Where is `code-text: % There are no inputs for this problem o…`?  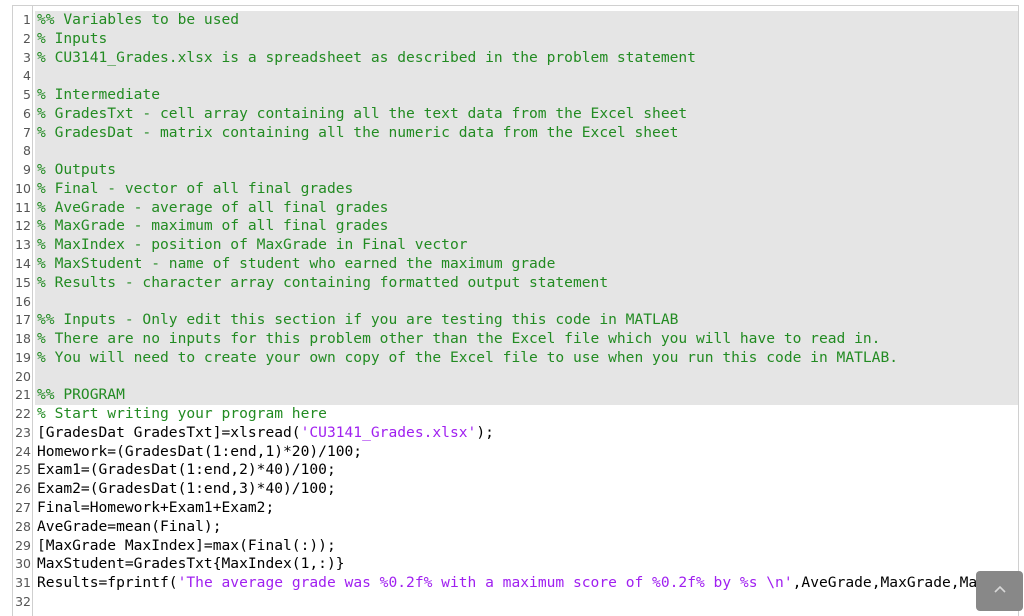 code-text: % There are no inputs for this problem o… is located at coordinates (526, 339).